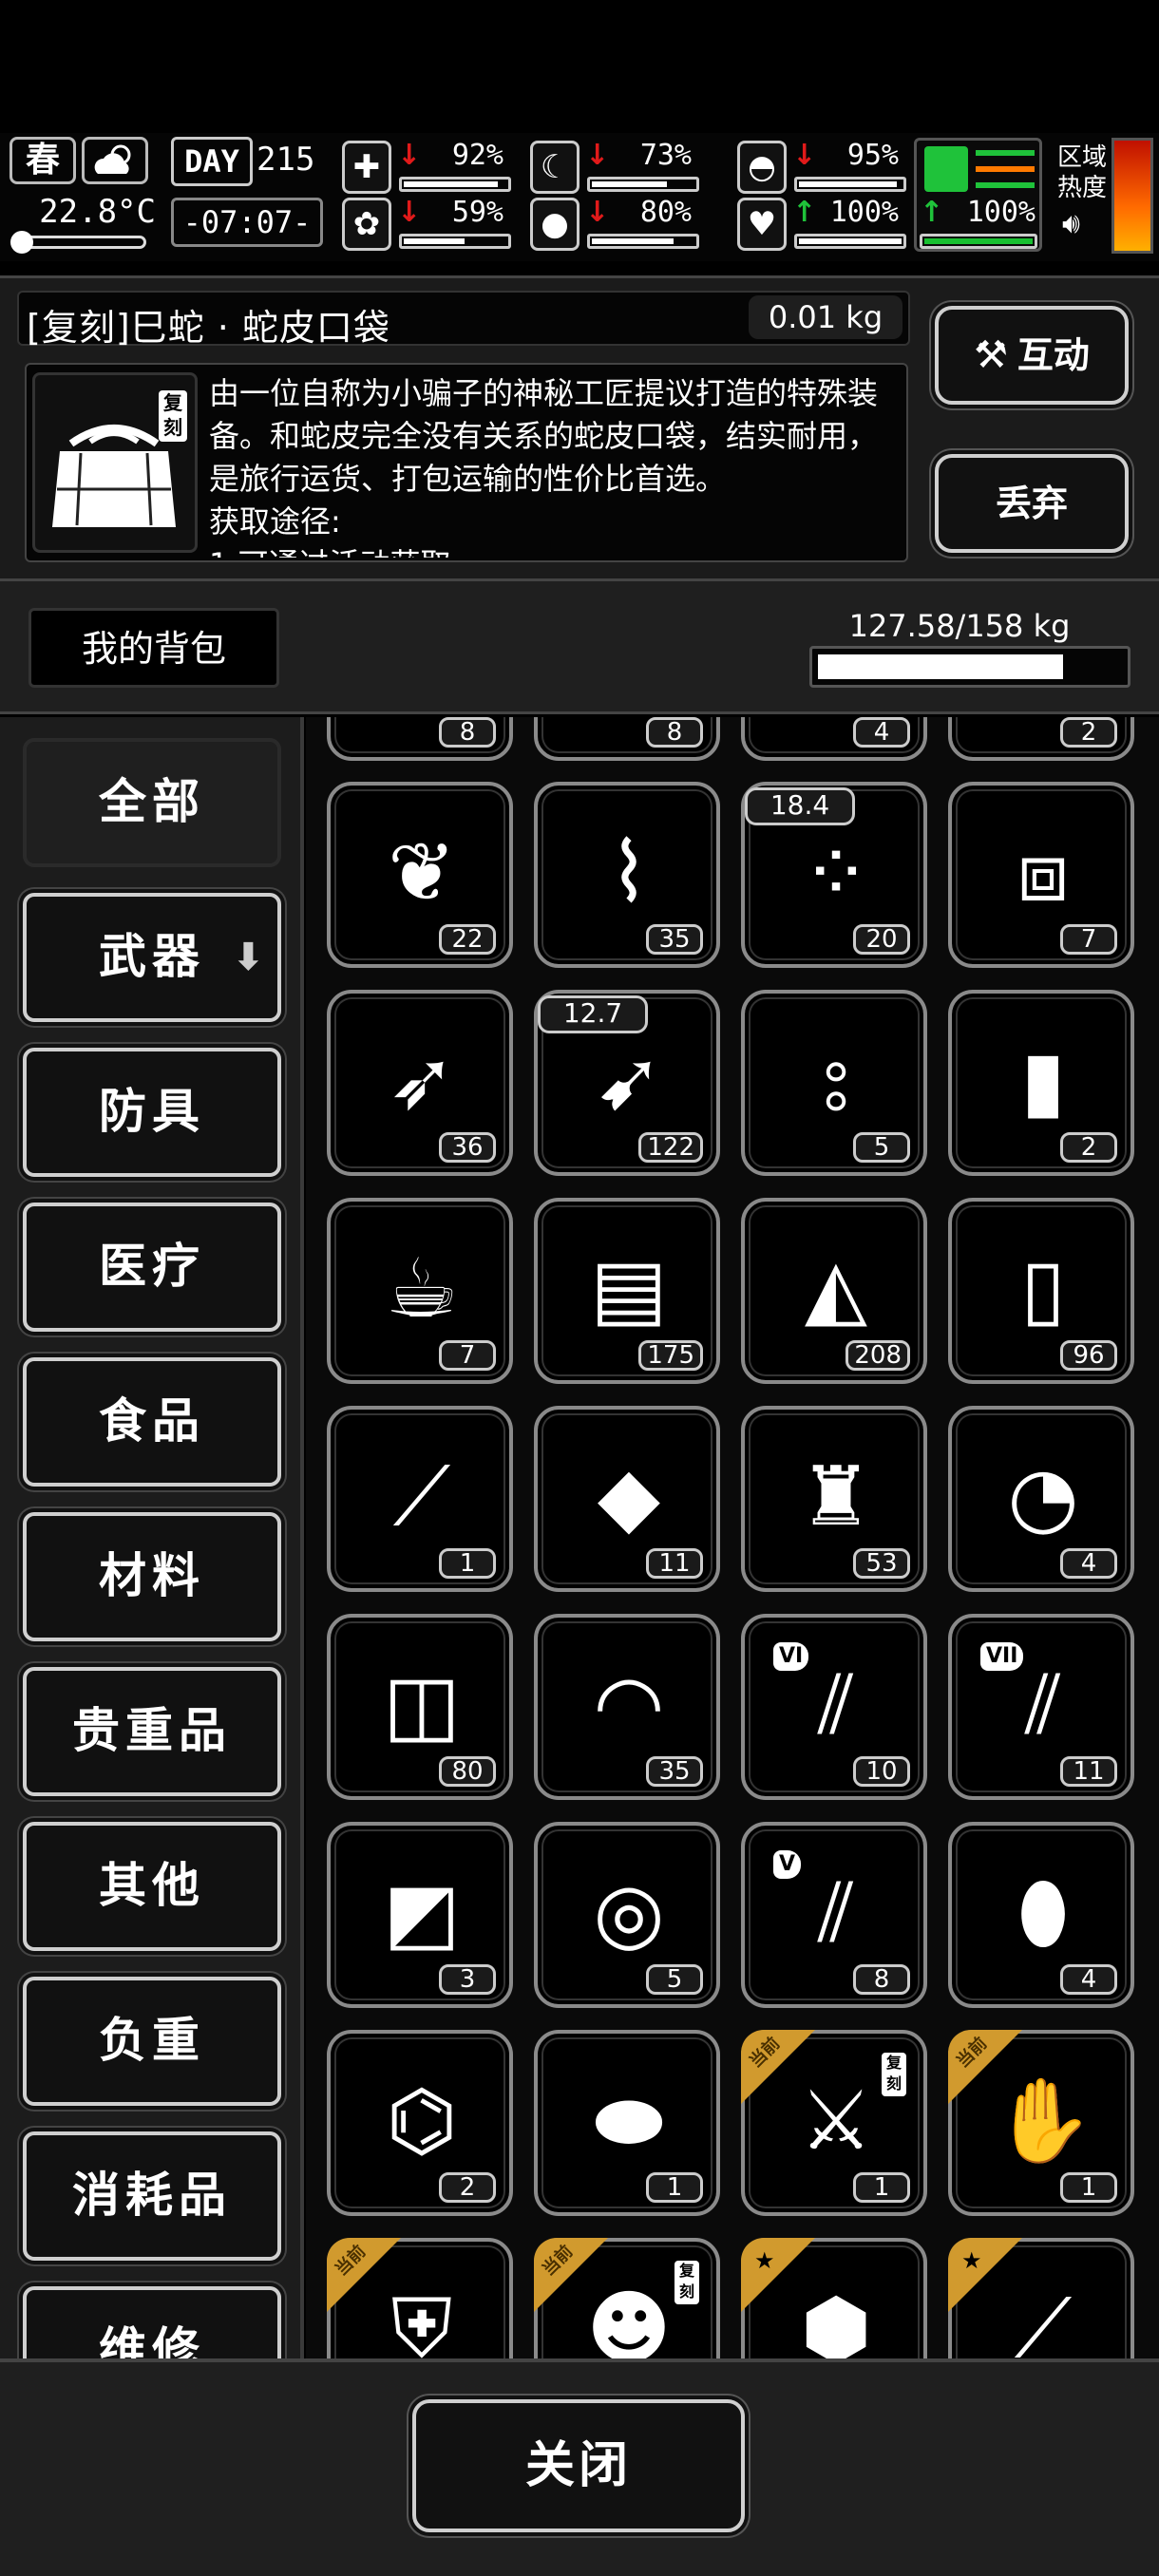 Image resolution: width=1159 pixels, height=2576 pixels. I want to click on gold-cloth-icon: ◩, so click(422, 1913).